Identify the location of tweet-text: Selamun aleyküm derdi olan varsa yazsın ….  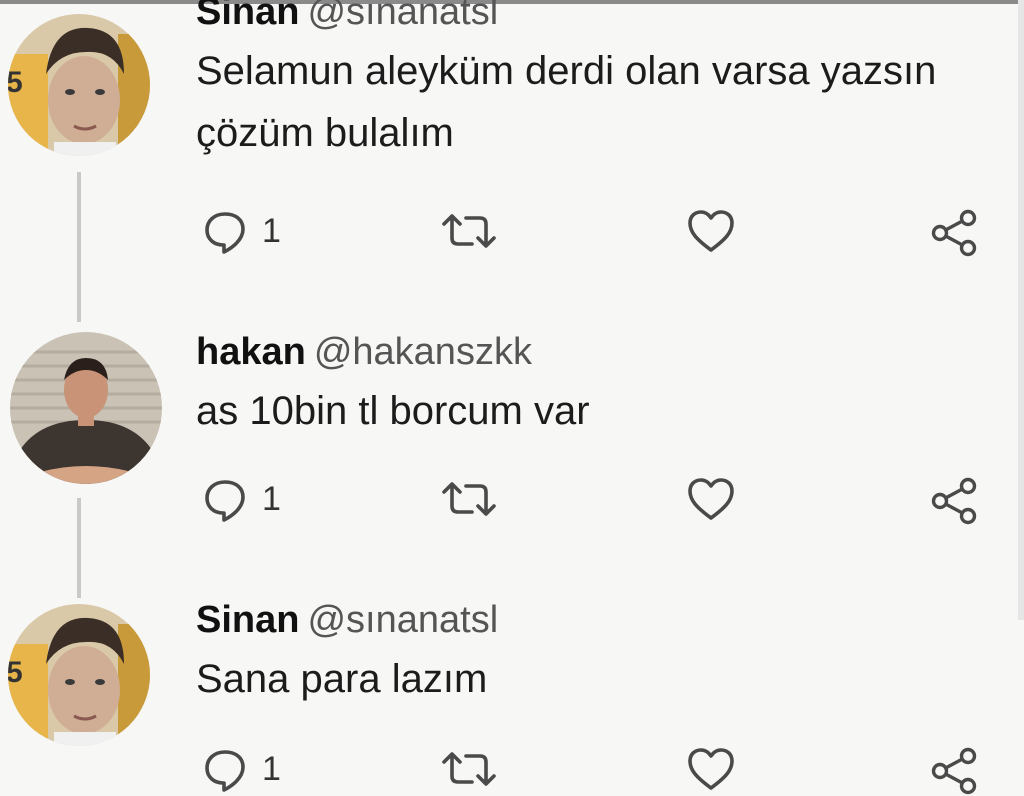
(566, 102).